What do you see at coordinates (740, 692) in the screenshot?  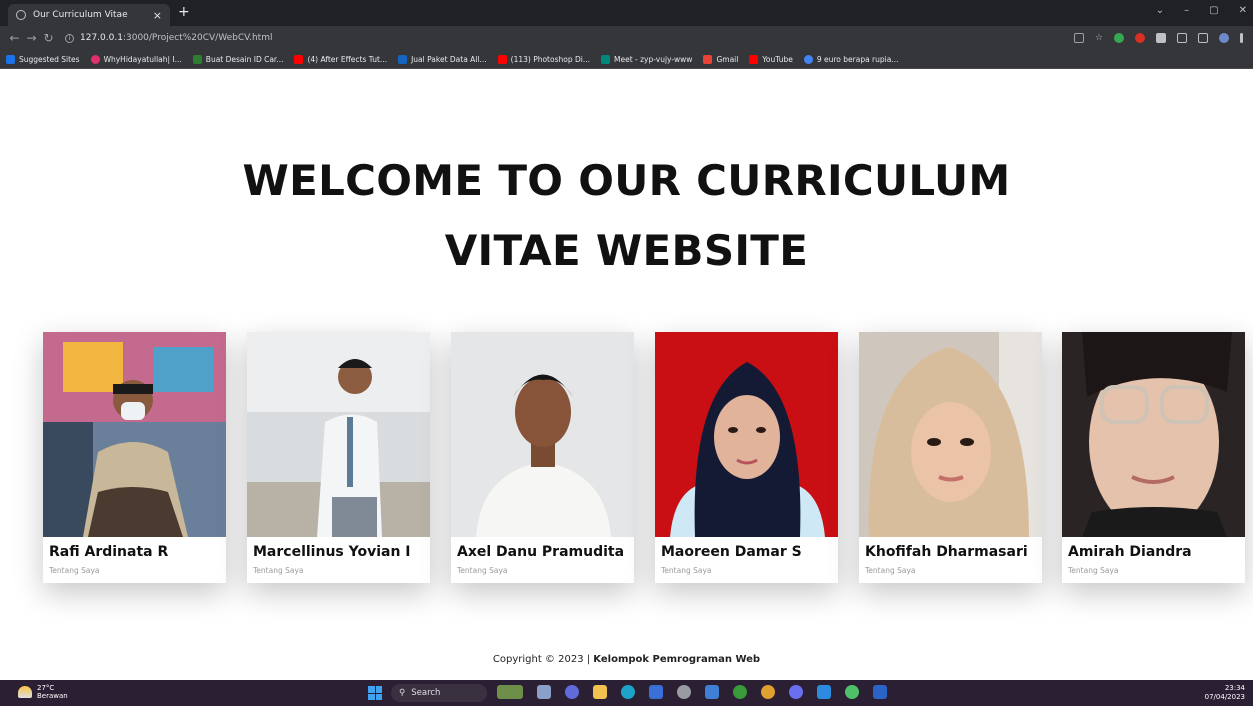 I see `xbox-icon` at bounding box center [740, 692].